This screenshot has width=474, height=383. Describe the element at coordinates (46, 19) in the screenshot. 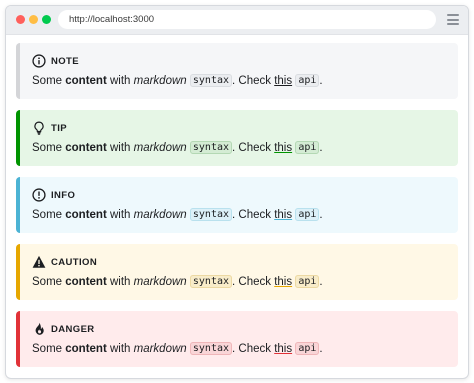

I see `maximize-window-button` at that location.